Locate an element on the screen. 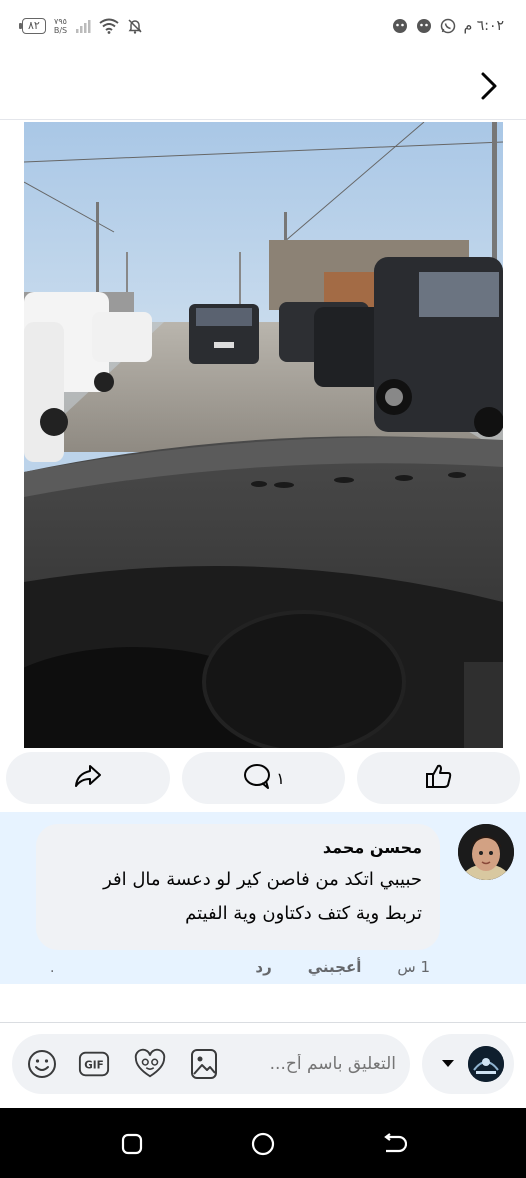 The width and height of the screenshot is (526, 1178). thumbs-up-icon is located at coordinates (439, 778).